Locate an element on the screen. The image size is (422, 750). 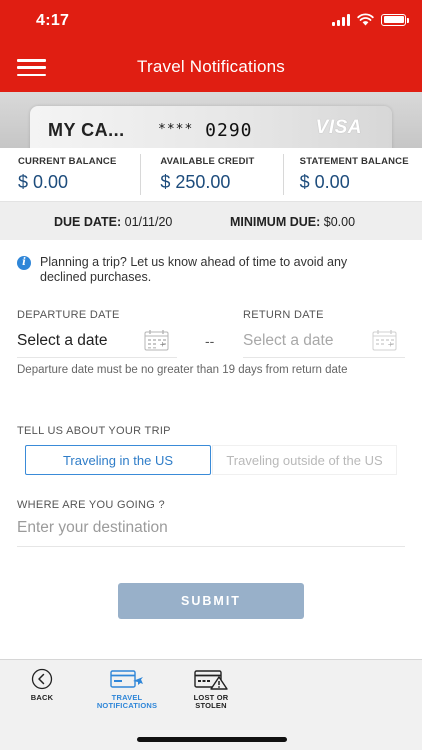
status-time: 4:17 is located at coordinates (53, 20).